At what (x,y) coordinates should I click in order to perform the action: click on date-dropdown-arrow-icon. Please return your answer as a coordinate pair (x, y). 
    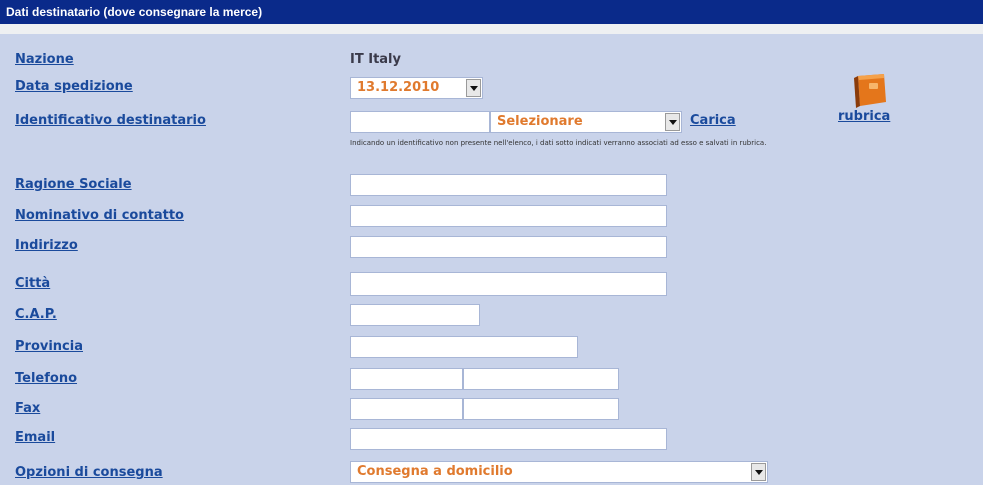
    Looking at the image, I should click on (473, 88).